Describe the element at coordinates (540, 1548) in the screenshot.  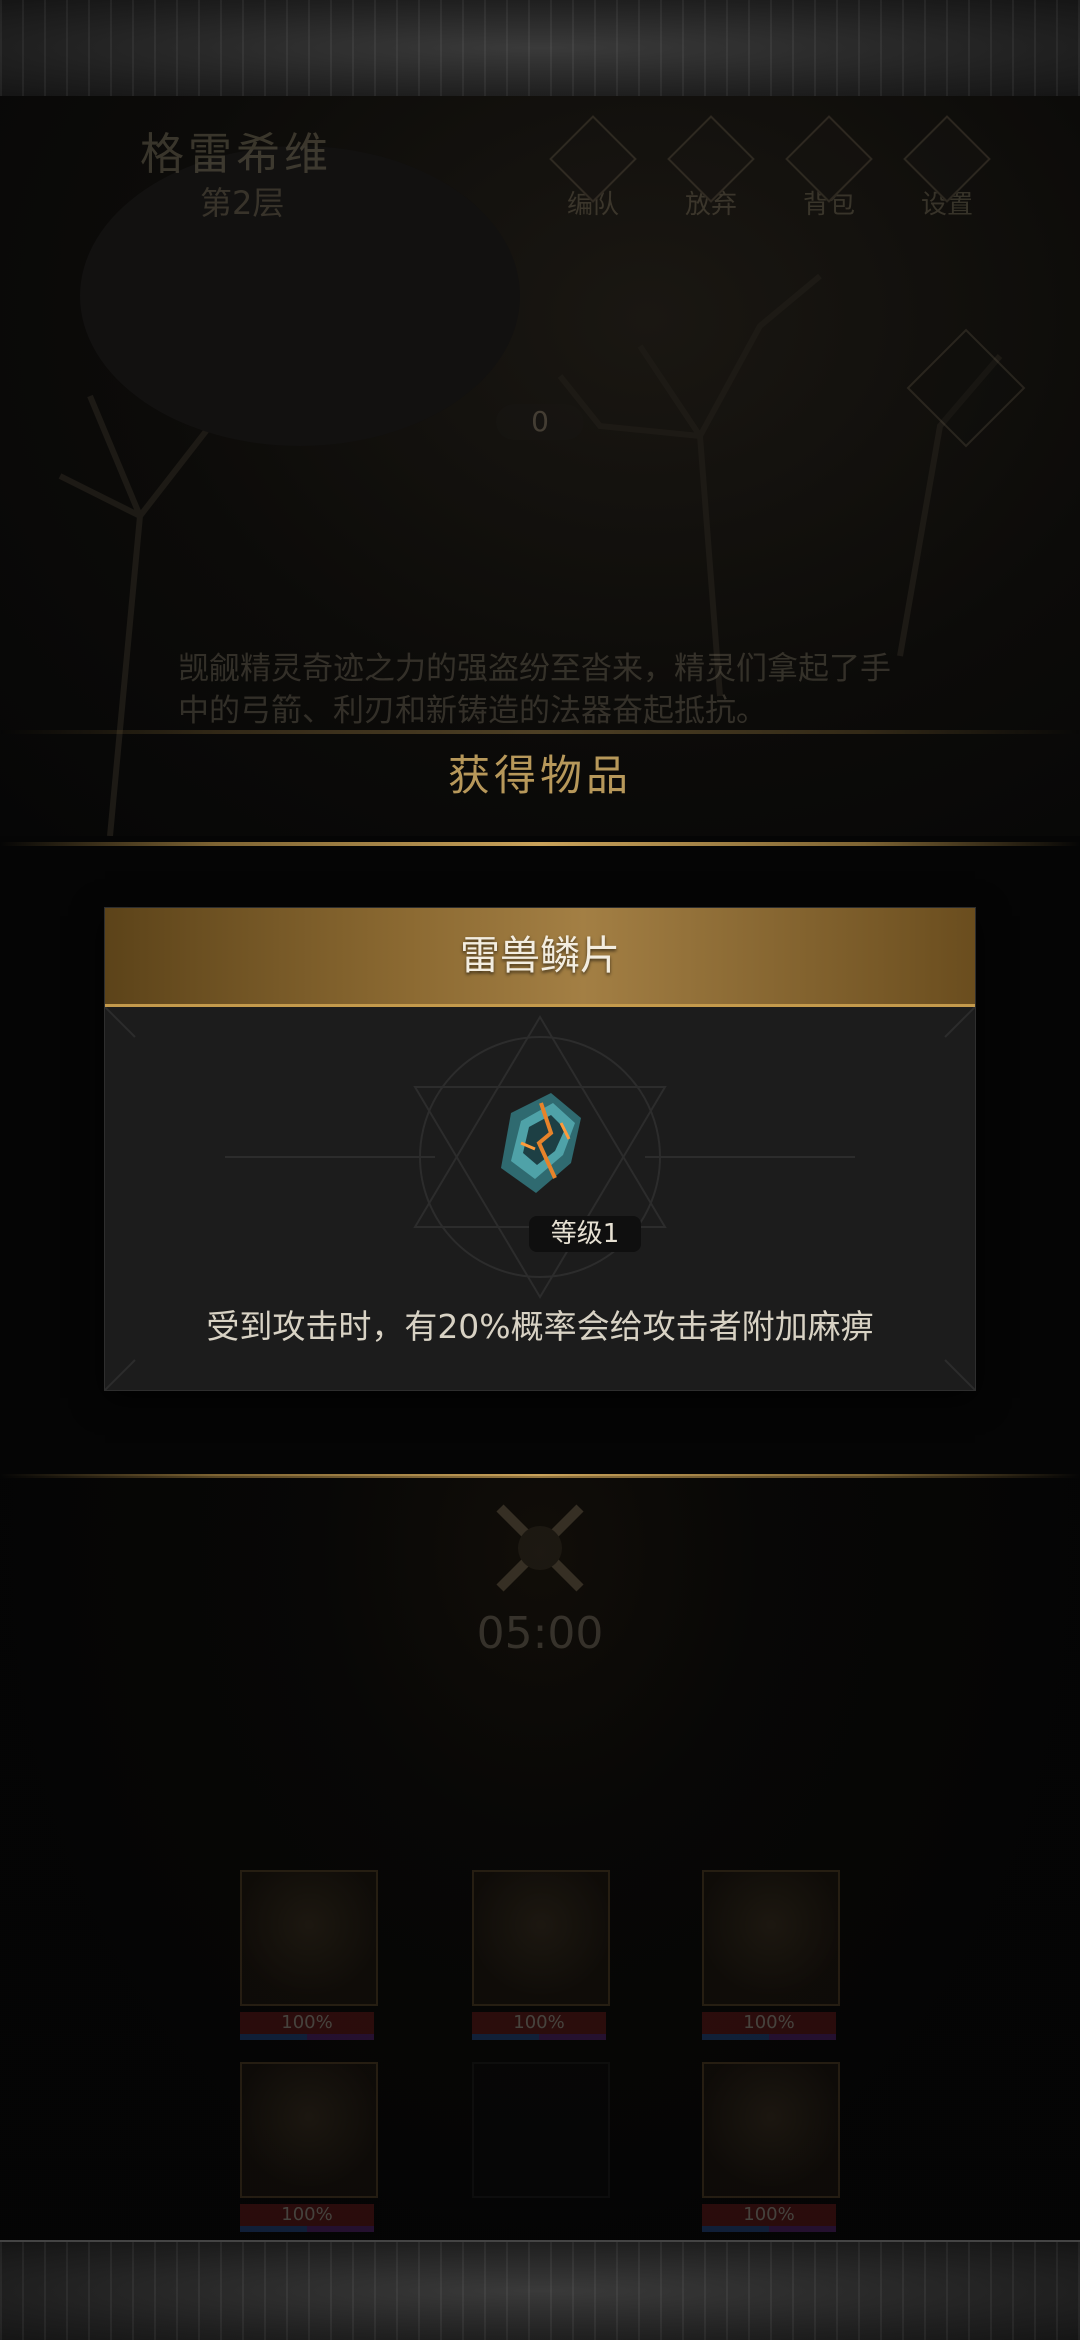
I see `crossed-axes-icon` at that location.